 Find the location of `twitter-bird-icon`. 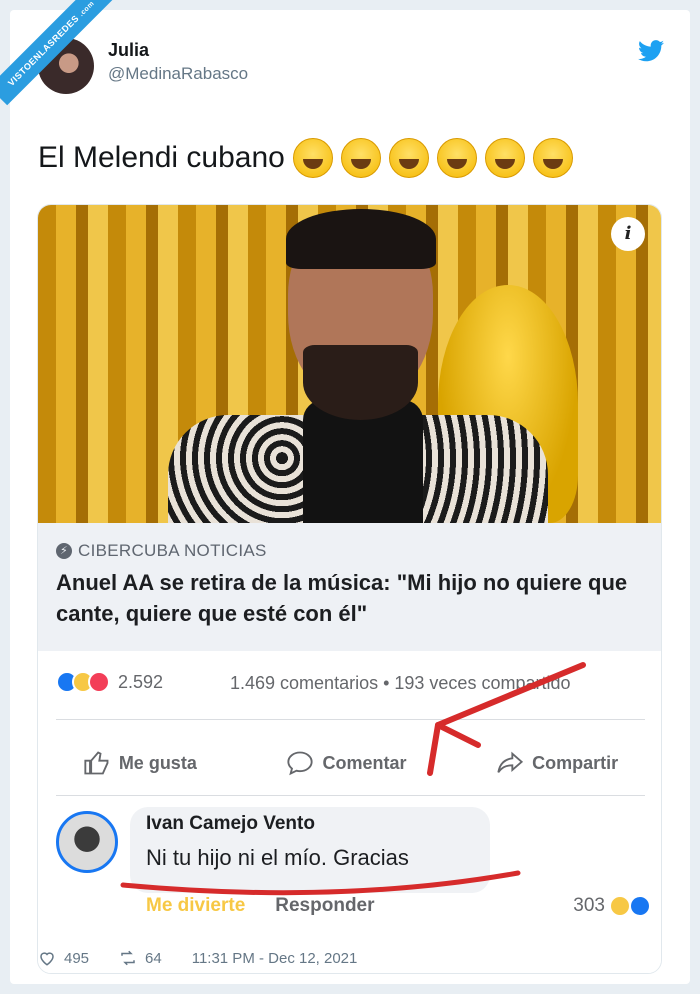

twitter-bird-icon is located at coordinates (651, 51).